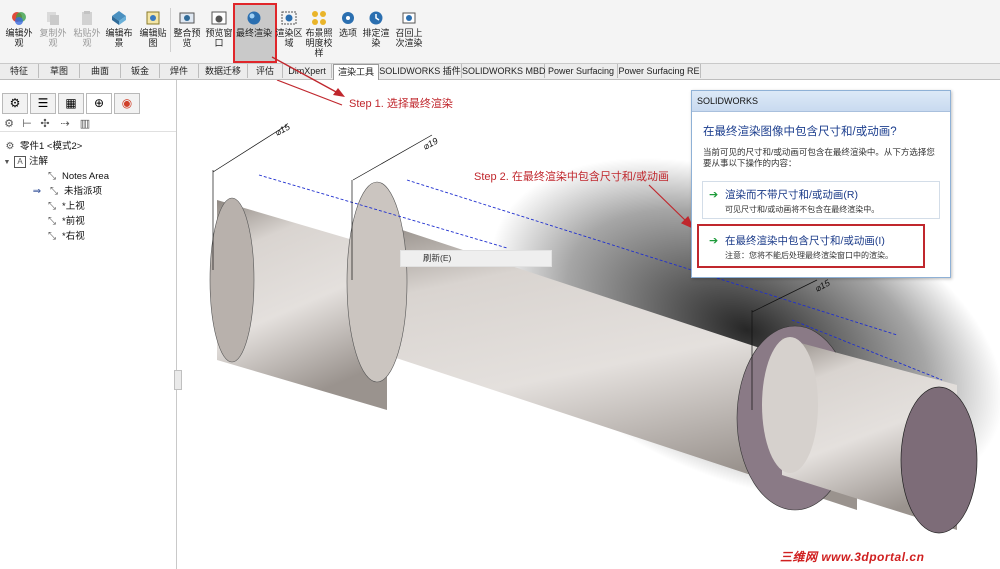 The height and width of the screenshot is (569, 1000). What do you see at coordinates (430, 144) in the screenshot?
I see `dimension-label: ⌀19` at bounding box center [430, 144].